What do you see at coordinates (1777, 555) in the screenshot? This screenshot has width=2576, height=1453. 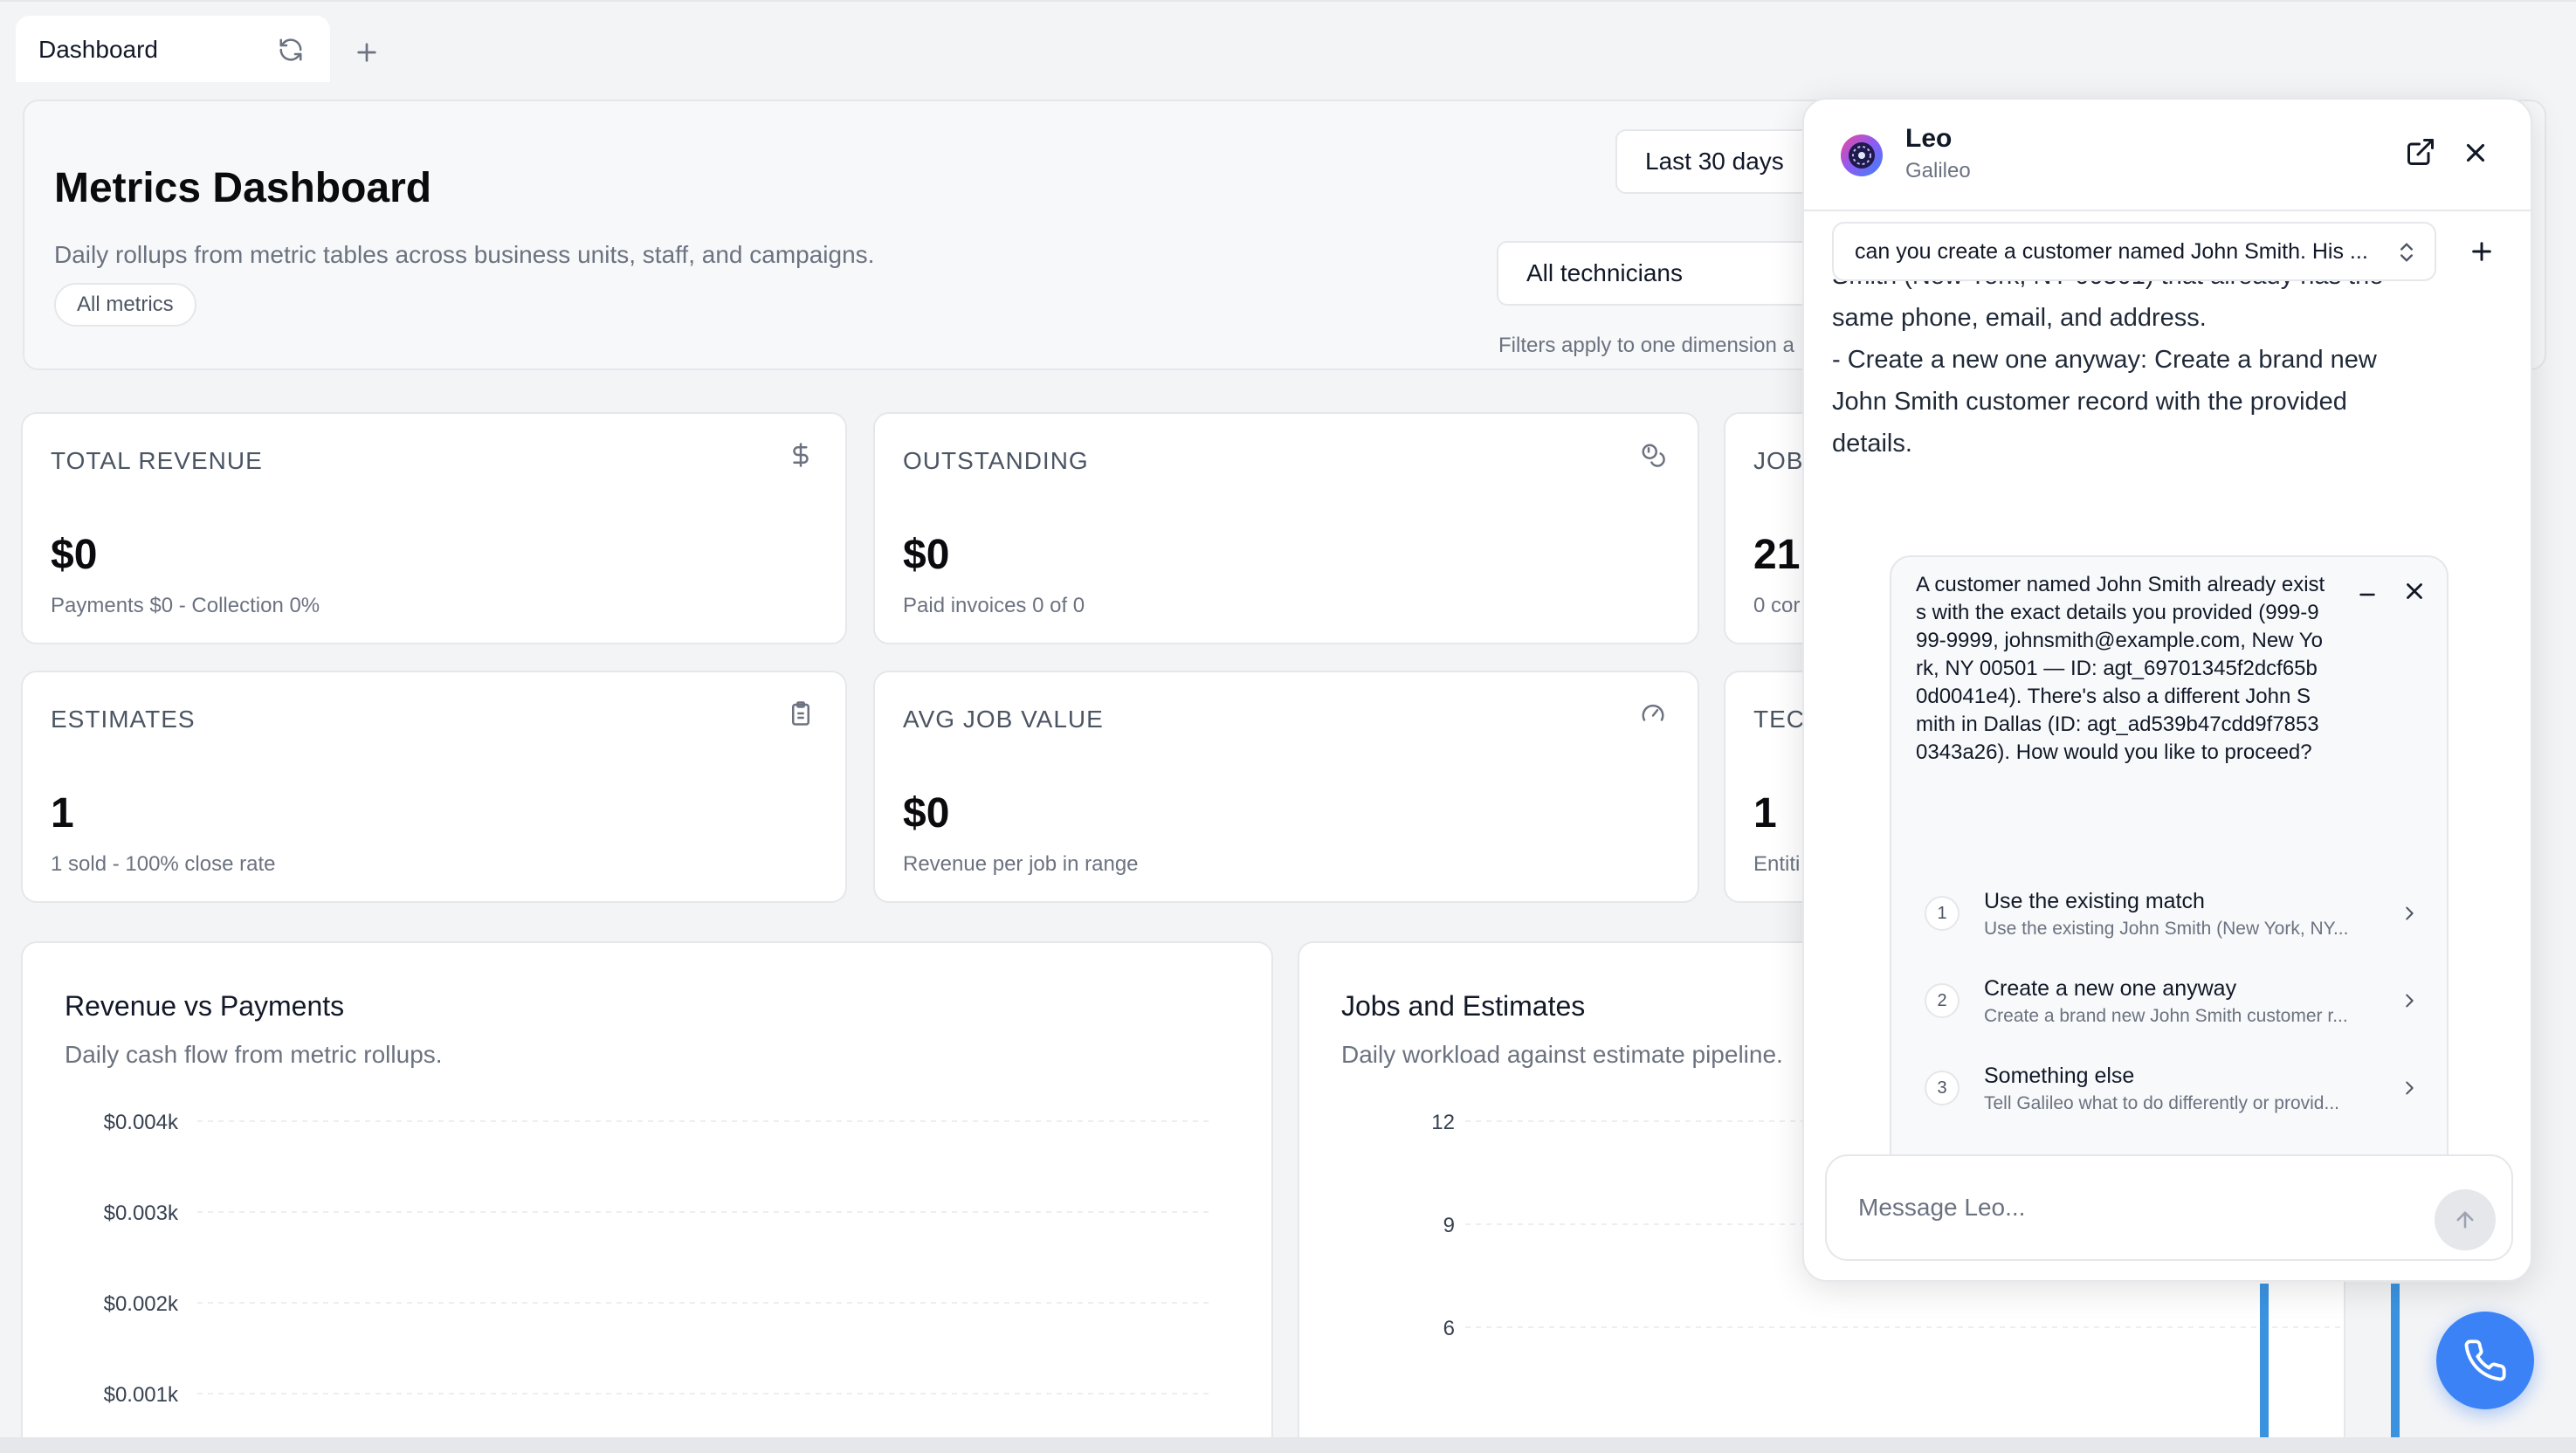 I see `kpi-value: 21` at bounding box center [1777, 555].